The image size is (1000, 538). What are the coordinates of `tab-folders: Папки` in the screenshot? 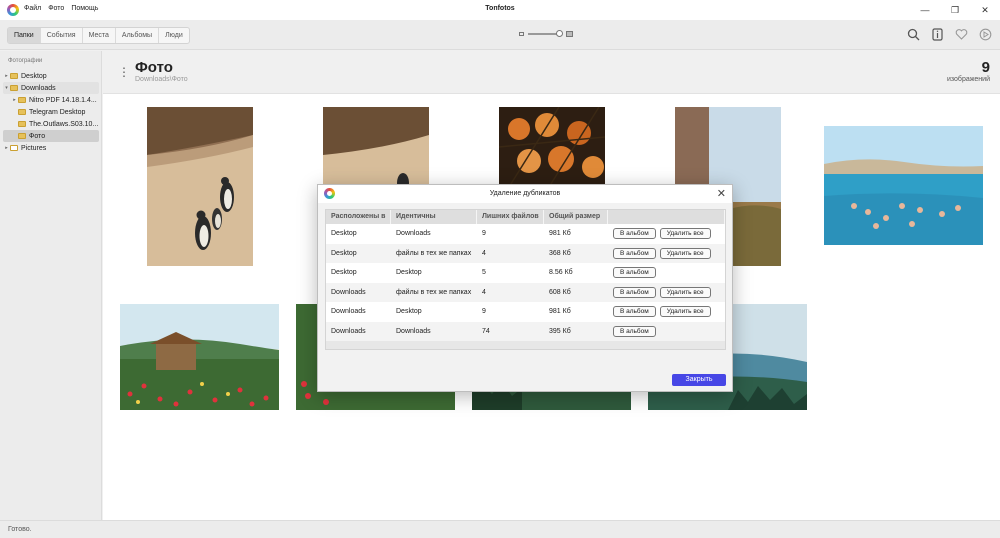 It's located at (24, 35).